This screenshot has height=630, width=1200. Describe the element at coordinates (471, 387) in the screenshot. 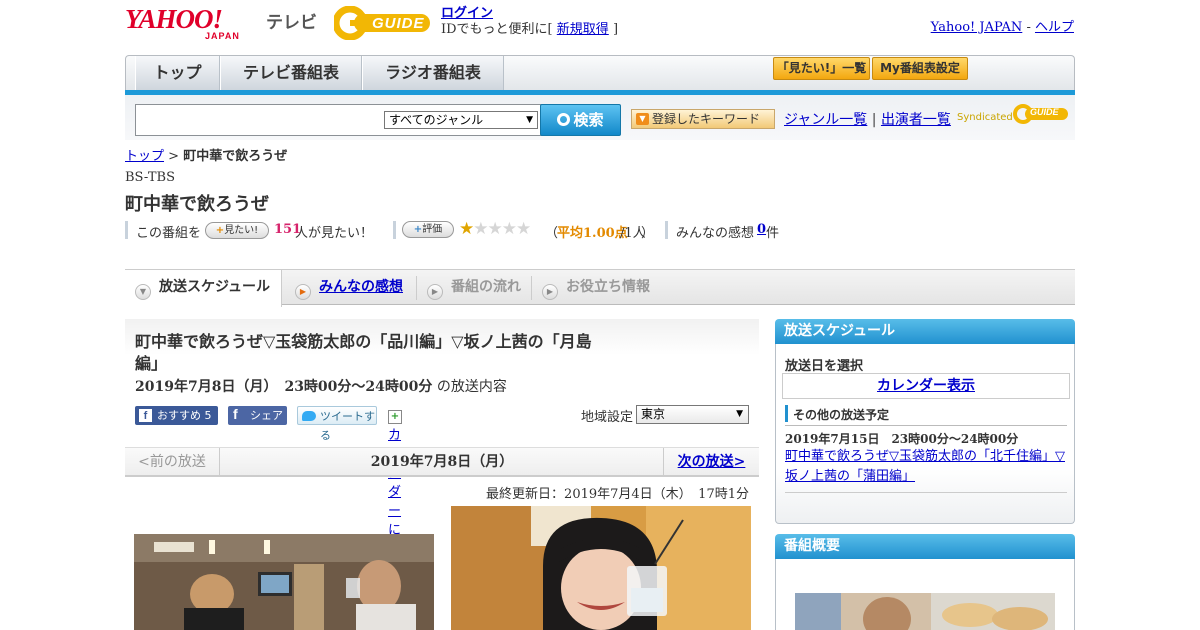

I see `episode-datetime-suffix: の放送内容` at that location.